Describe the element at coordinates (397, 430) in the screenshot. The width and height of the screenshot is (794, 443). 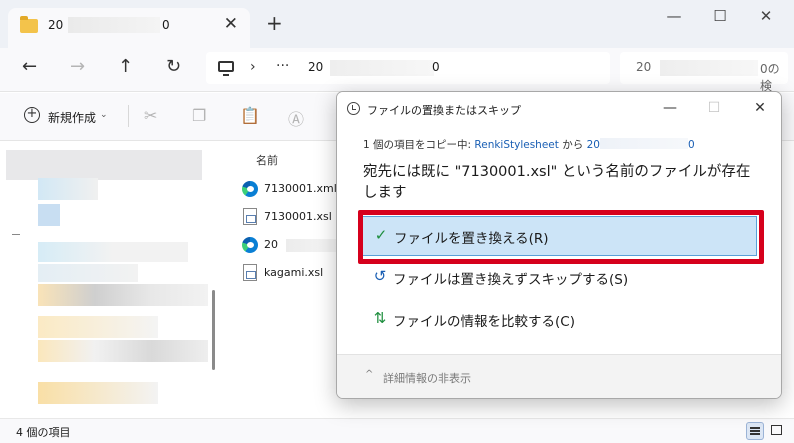
I see `status-bar: 4 個の項目` at that location.